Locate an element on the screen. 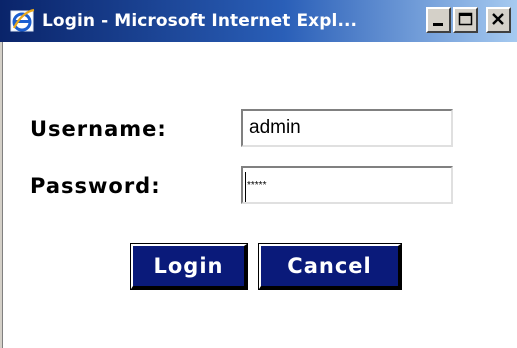 The image size is (517, 348). maximize-button is located at coordinates (465, 20).